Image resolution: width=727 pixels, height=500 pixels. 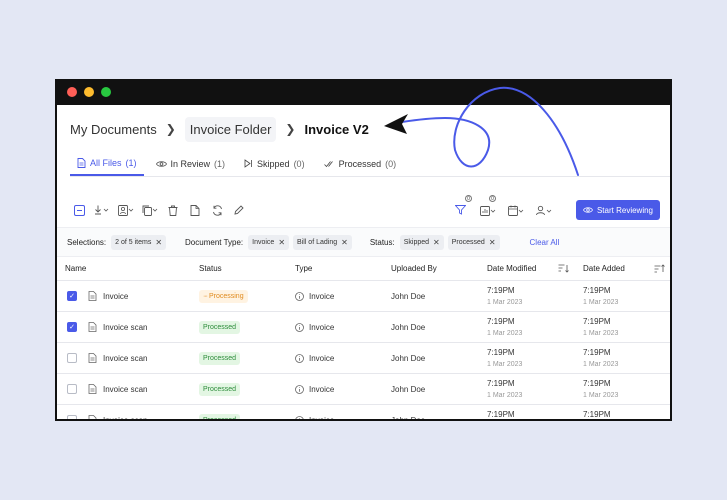 What do you see at coordinates (75, 268) in the screenshot?
I see `column-header-name: Name` at bounding box center [75, 268].